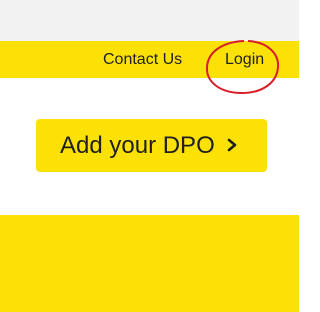 The image size is (320, 312). What do you see at coordinates (142, 59) in the screenshot?
I see `contact-us-link: Contact Us` at bounding box center [142, 59].